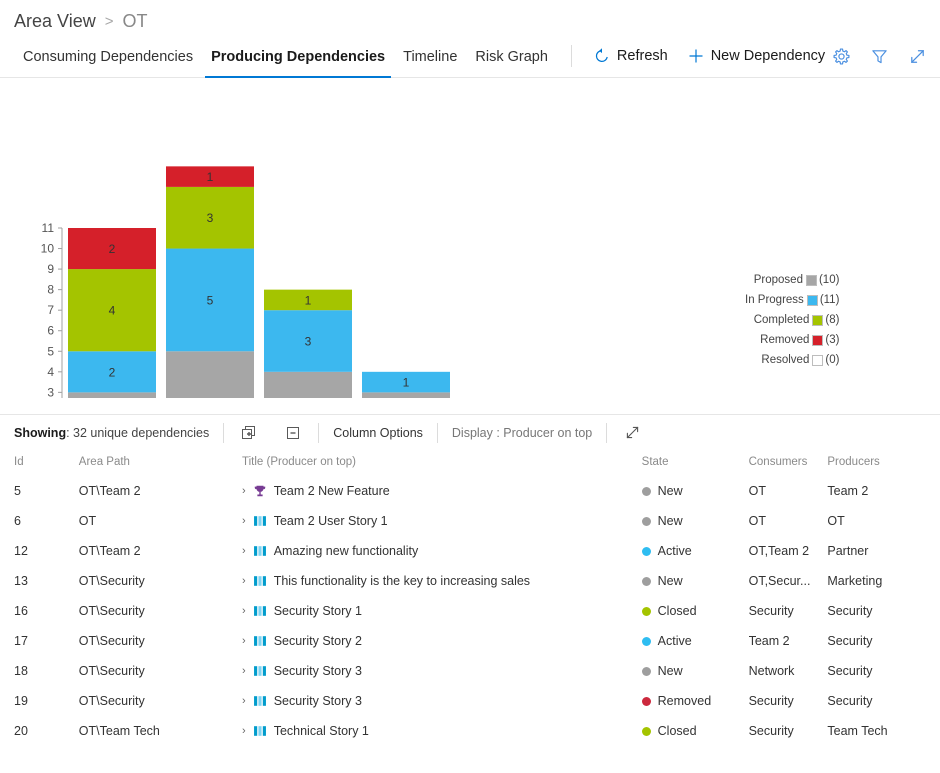 The image size is (940, 773). I want to click on column-header-consumers: Consumers, so click(788, 463).